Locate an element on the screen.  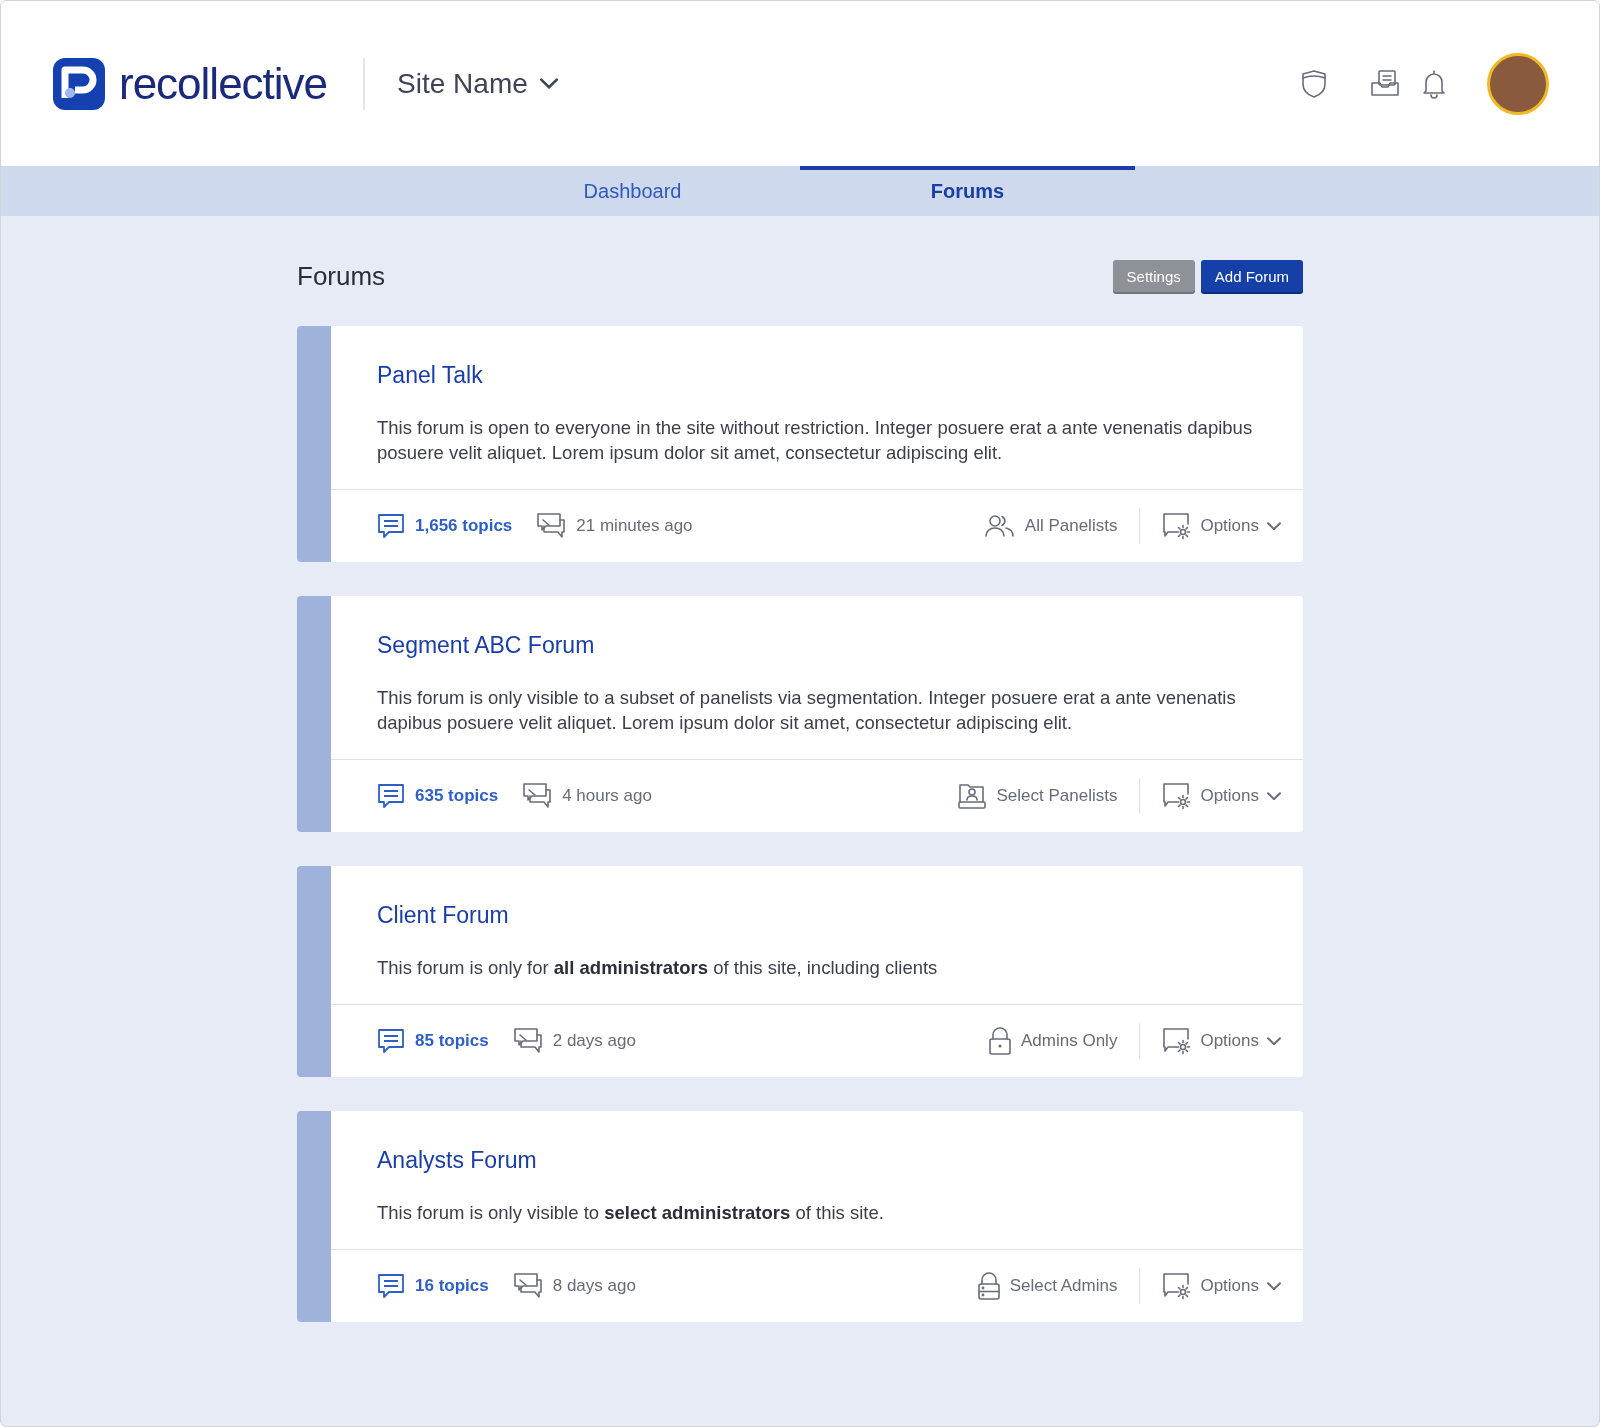
add-forum-button: Add Forum is located at coordinates (1251, 276).